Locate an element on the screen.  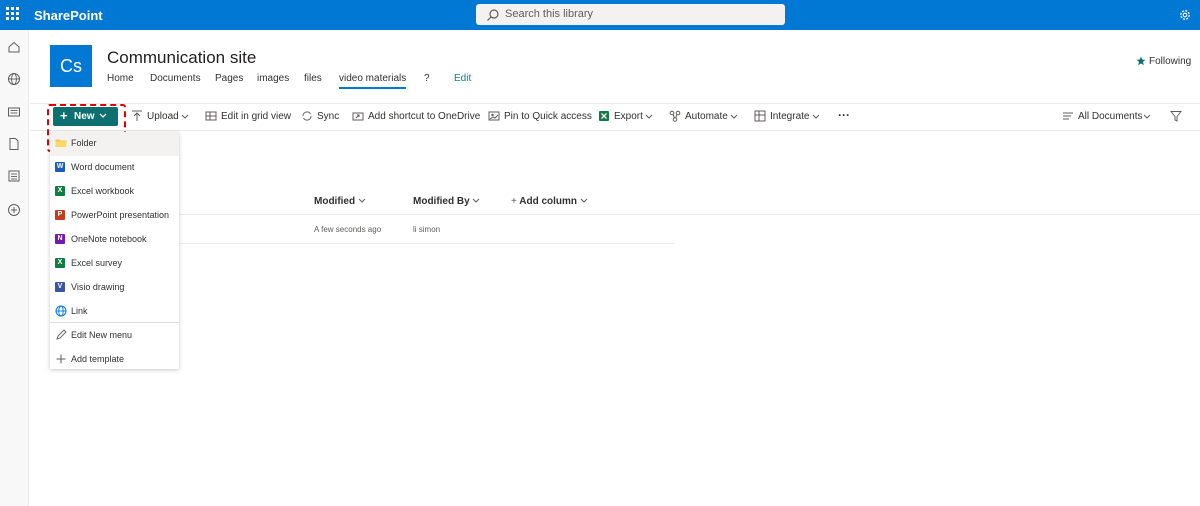
menu-item-label: Excel workbook is located at coordinates (103, 191).